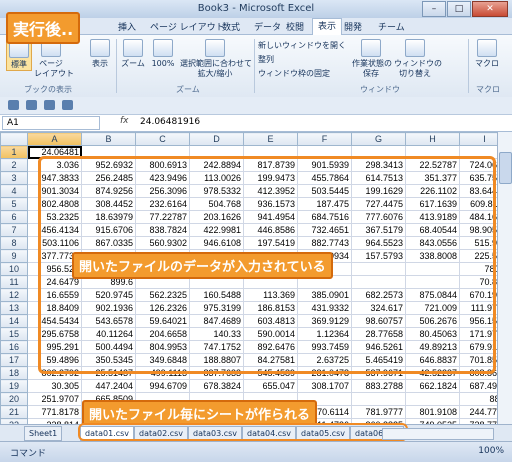 Image resolution: width=512 pixels, height=462 pixels. What do you see at coordinates (294, 74) in the screenshot?
I see `freeze-panes-button: ウィンドウ枠の固定` at bounding box center [294, 74].